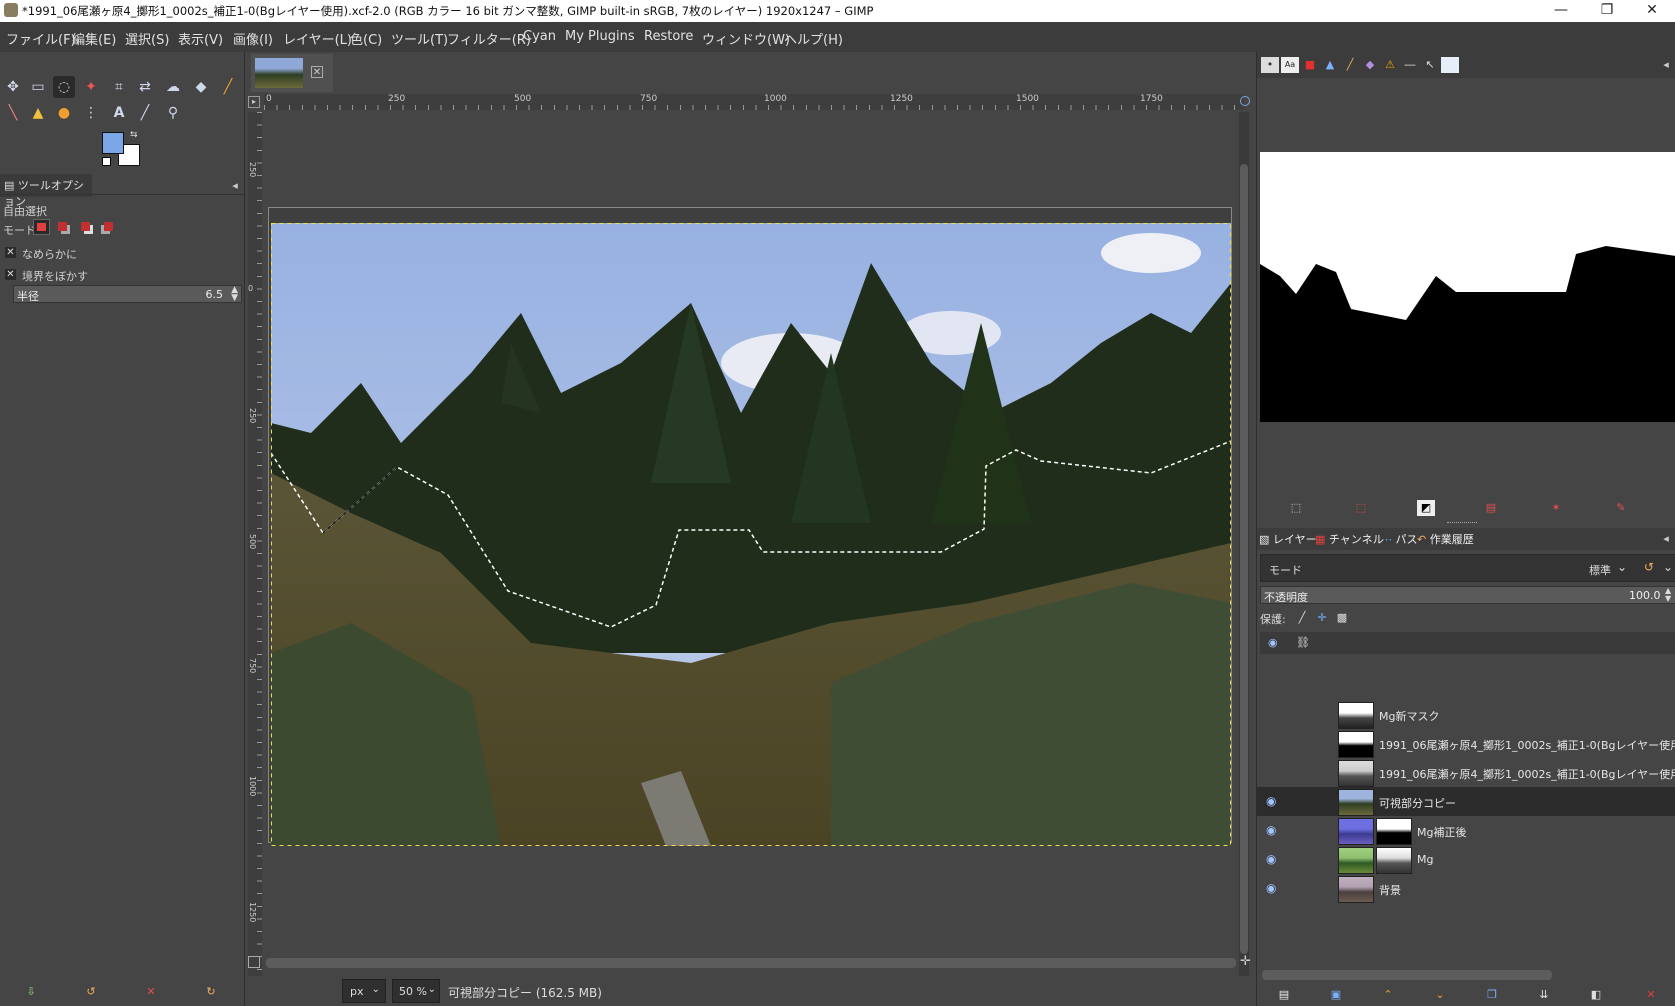  I want to click on foreground-color-swatch, so click(113, 143).